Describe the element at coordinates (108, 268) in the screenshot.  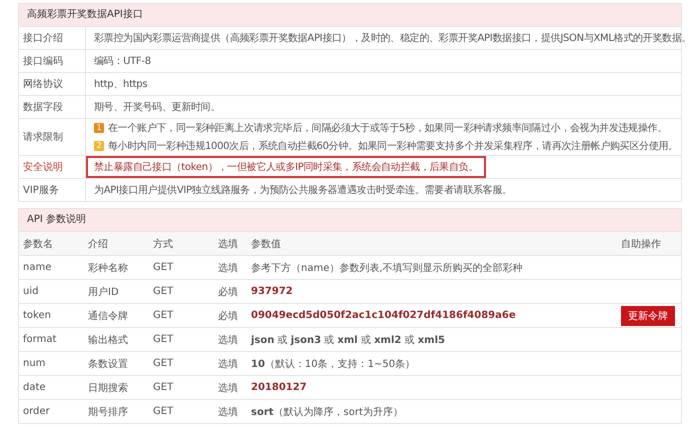
I see `table-cell-text: 彩种名称` at that location.